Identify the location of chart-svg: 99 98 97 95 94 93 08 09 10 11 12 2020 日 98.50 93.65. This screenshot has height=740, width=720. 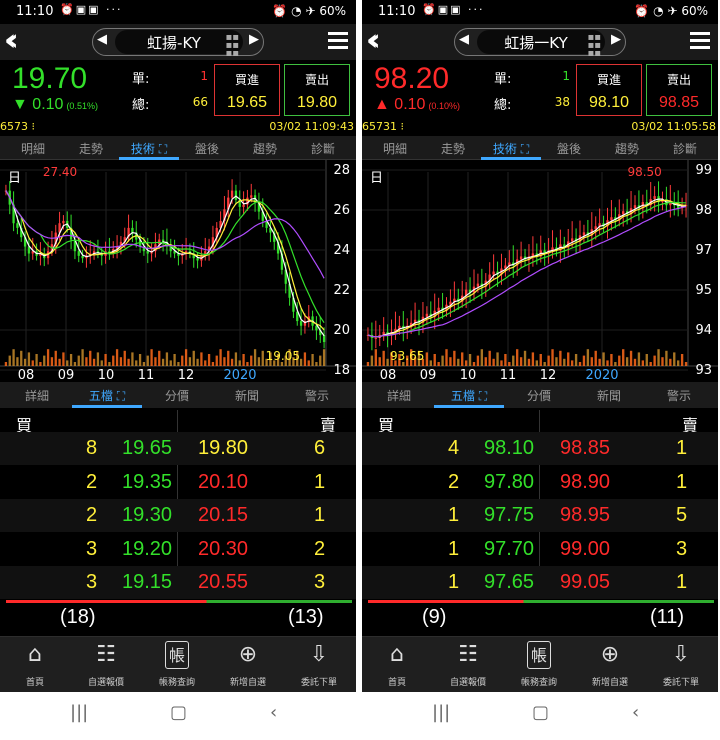
(540, 271).